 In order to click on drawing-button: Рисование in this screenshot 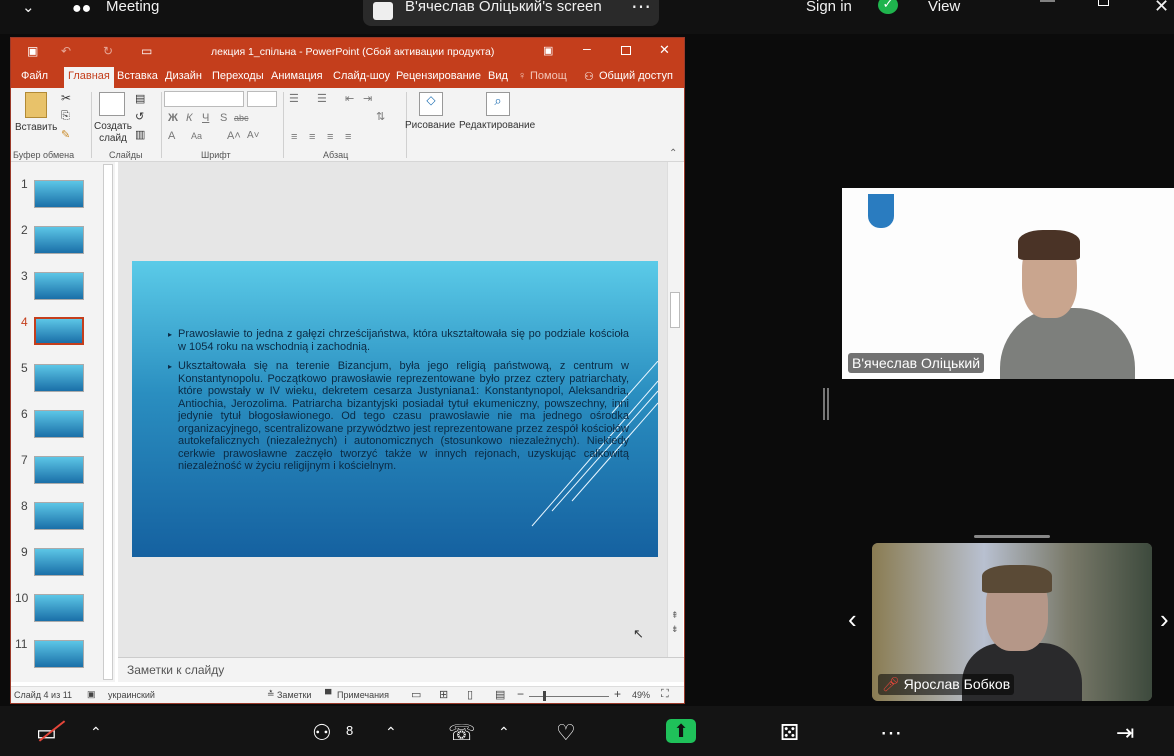, I will do `click(430, 125)`.